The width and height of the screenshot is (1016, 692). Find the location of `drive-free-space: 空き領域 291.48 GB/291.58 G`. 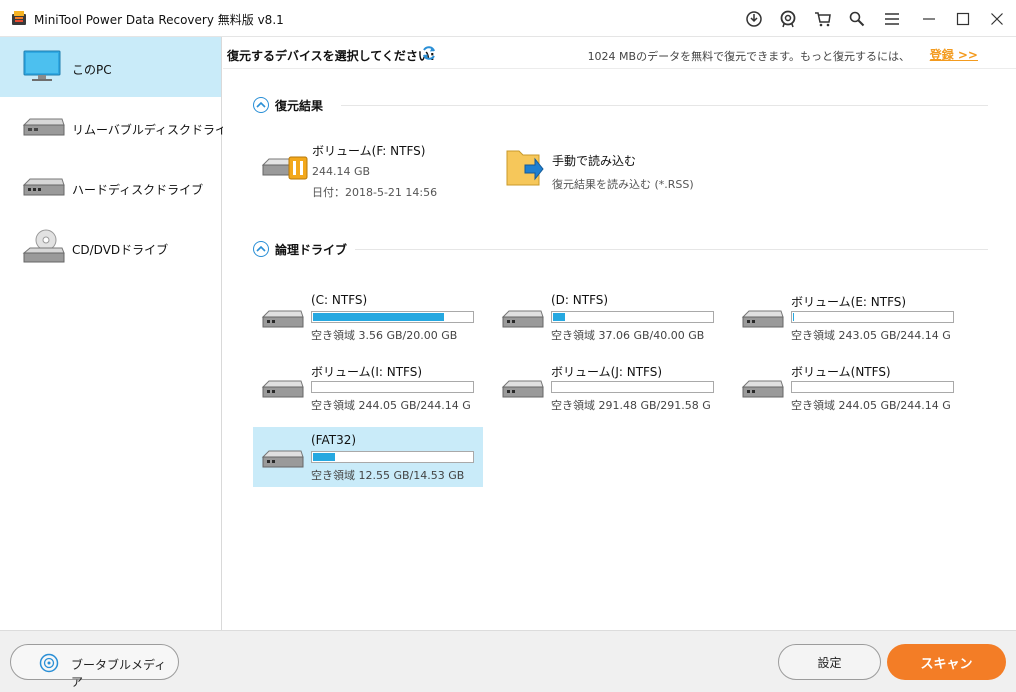

drive-free-space: 空き領域 291.48 GB/291.58 G is located at coordinates (631, 405).